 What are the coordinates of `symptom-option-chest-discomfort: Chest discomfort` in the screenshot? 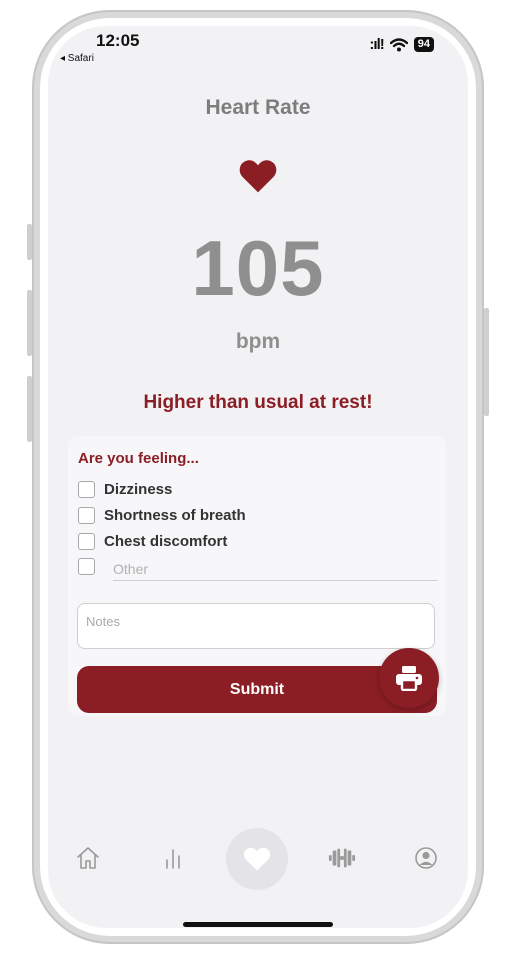 It's located at (152, 541).